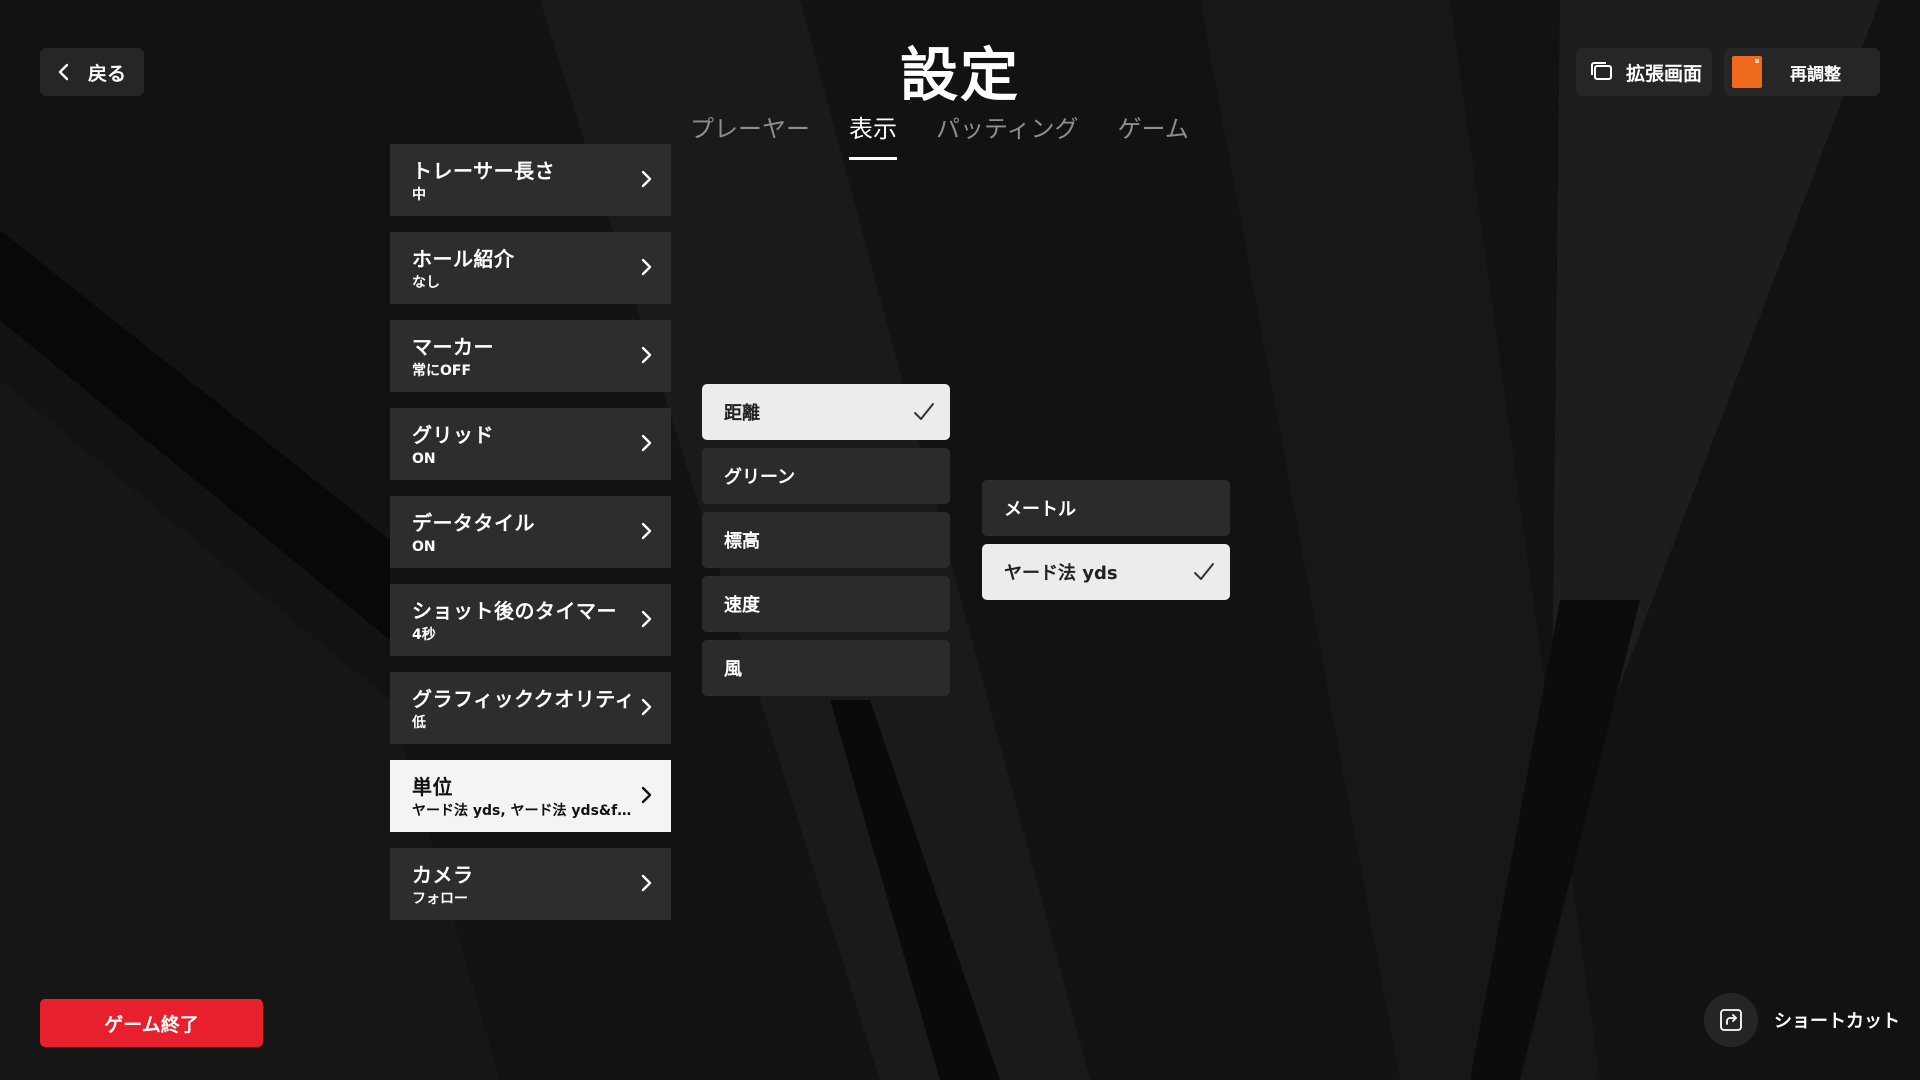 The image size is (1920, 1080). I want to click on setting-value: なし, so click(426, 283).